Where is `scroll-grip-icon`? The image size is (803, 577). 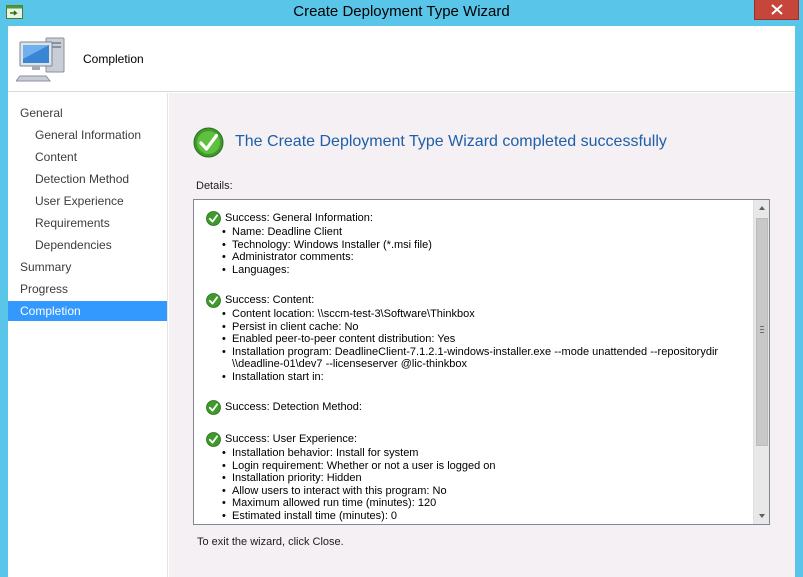 scroll-grip-icon is located at coordinates (762, 330).